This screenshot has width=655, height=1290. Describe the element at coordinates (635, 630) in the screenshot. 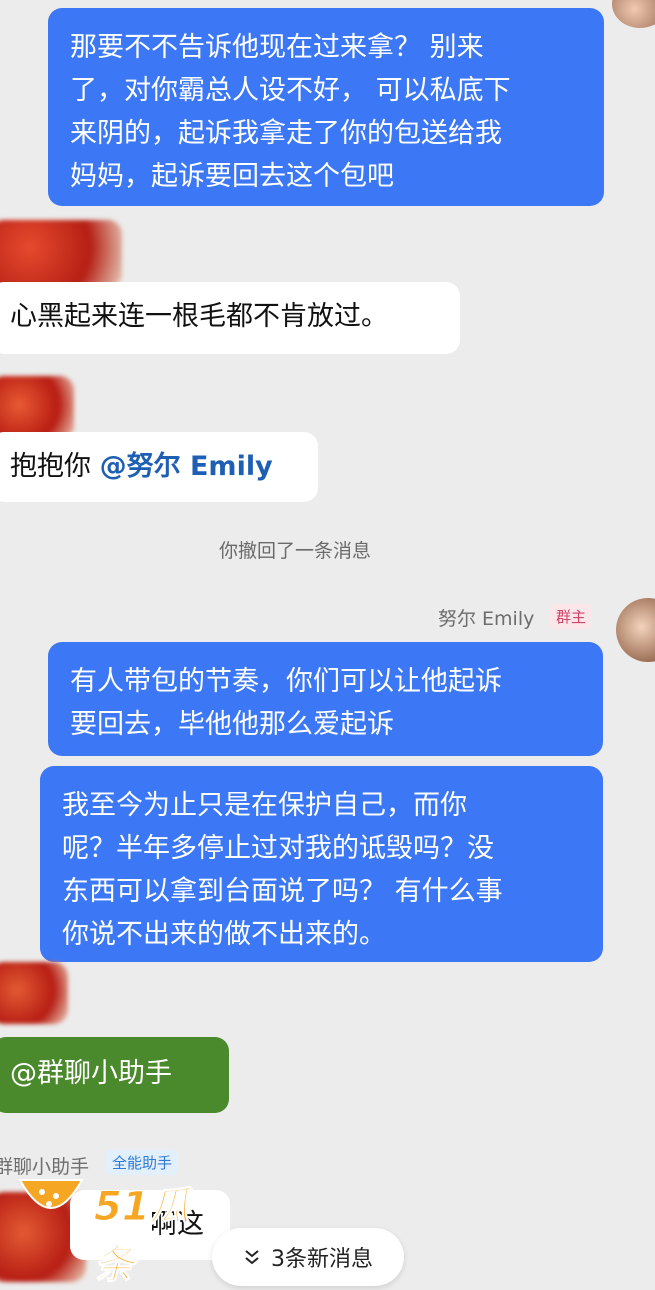

I see `avatar-owner` at that location.